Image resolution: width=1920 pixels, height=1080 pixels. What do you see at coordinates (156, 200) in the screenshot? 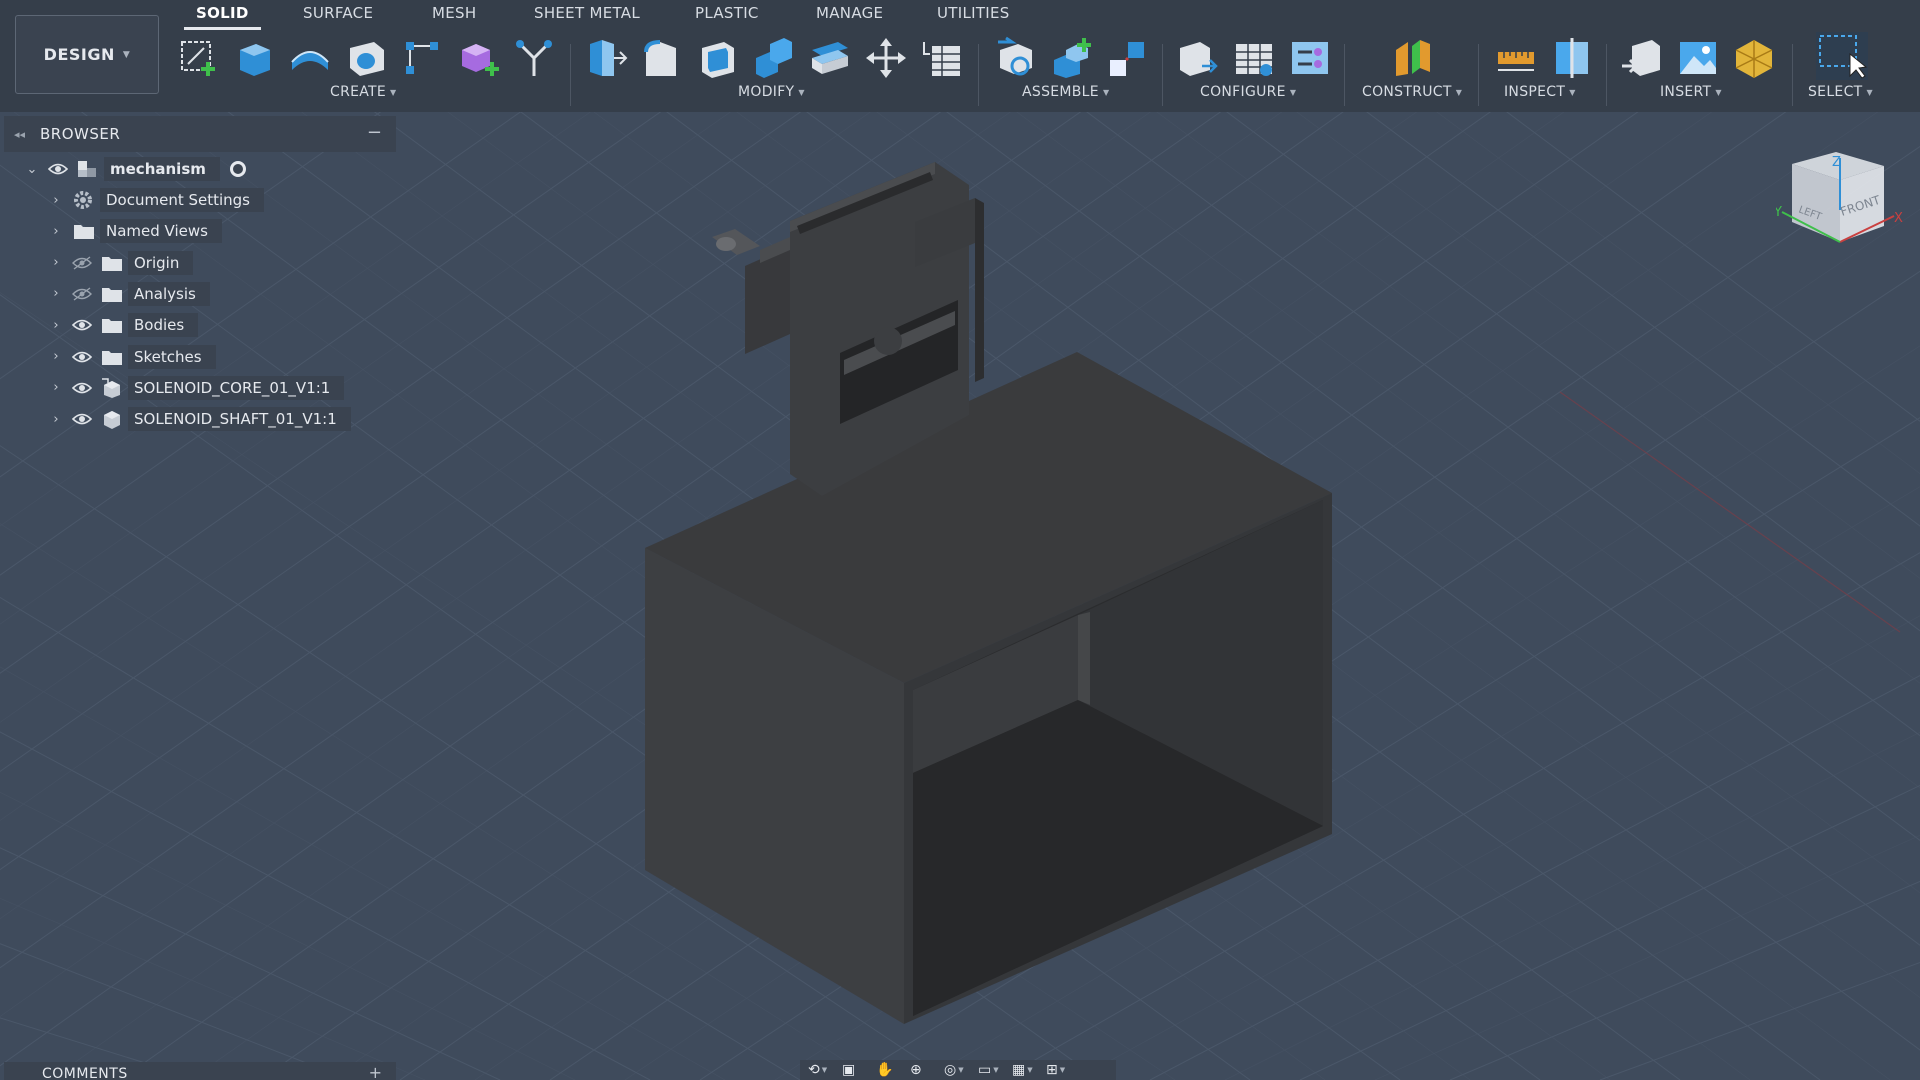
I see `tree-item-document-settings: › Document Settings` at bounding box center [156, 200].